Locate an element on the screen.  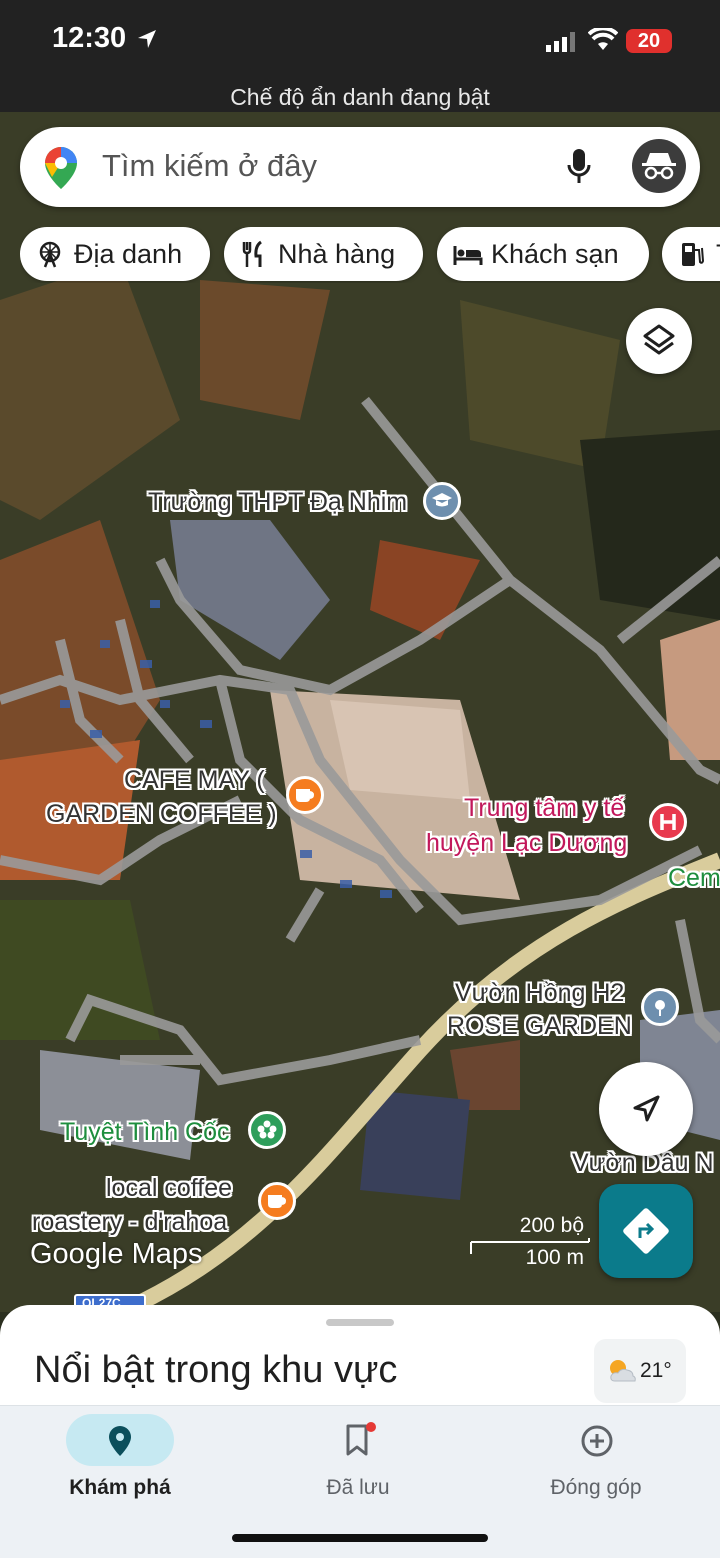
fork-knife-icon is located at coordinates (252, 253).